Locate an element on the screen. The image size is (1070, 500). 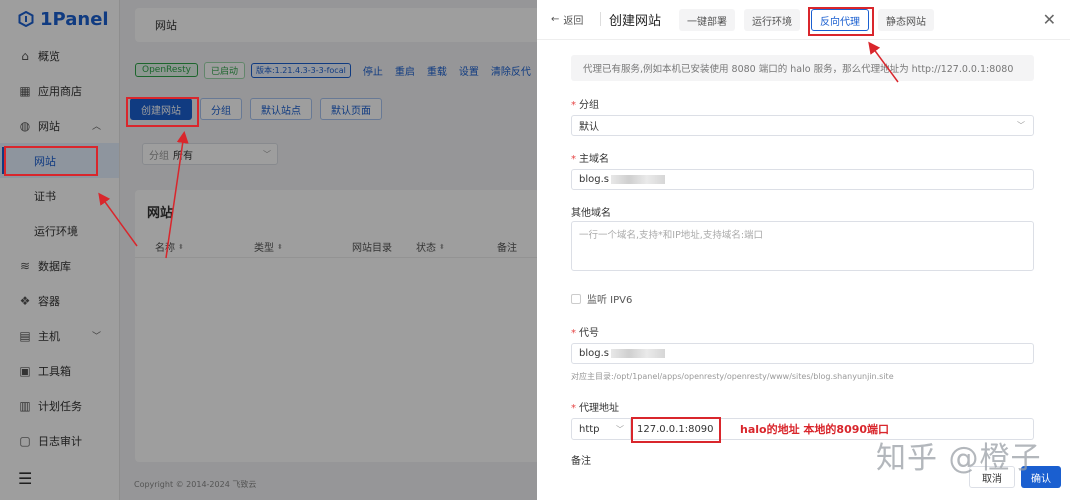
primary-domain-input: blog.s is located at coordinates (802, 179).